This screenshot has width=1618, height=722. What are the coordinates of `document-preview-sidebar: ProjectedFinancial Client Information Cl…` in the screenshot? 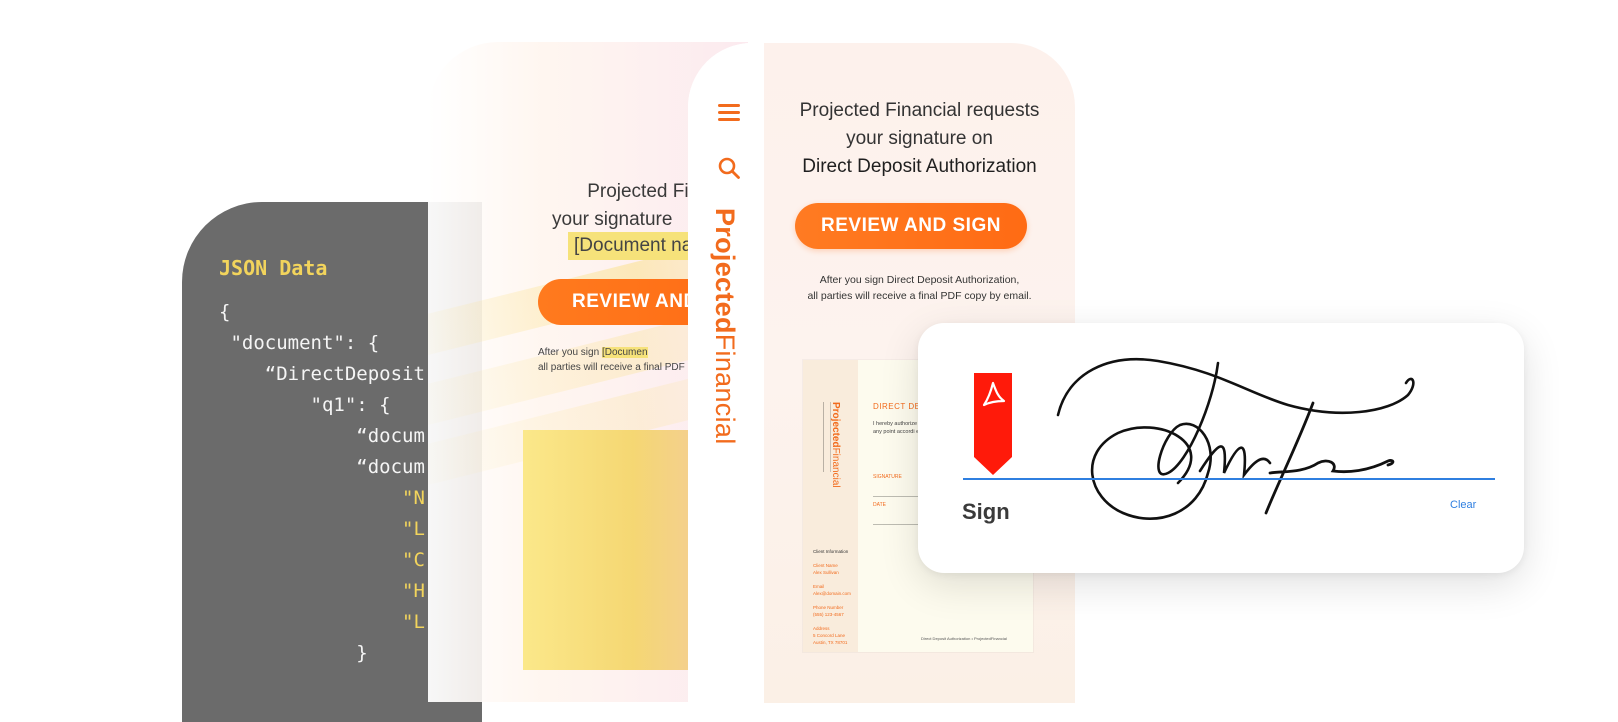 It's located at (830, 506).